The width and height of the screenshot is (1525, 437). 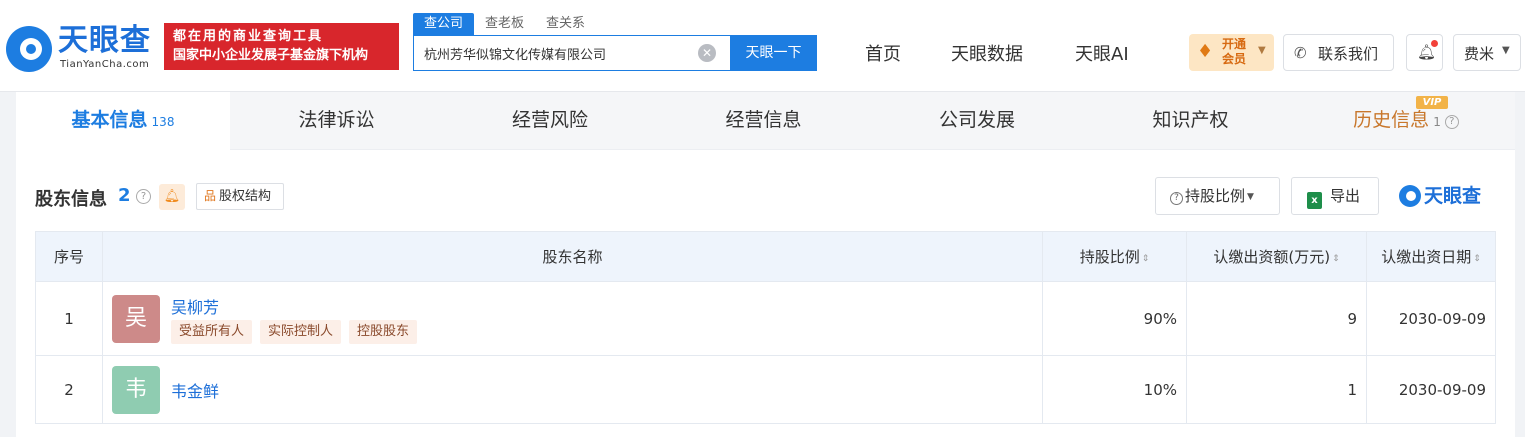 I want to click on column-header-index: 序号, so click(x=69, y=256).